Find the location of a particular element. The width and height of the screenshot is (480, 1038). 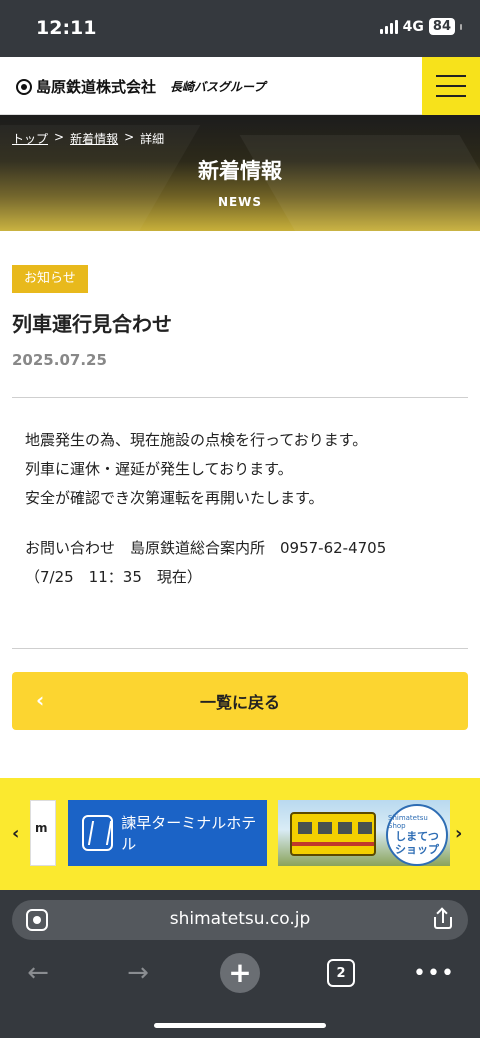

banner-partial-text: m is located at coordinates (41, 828).